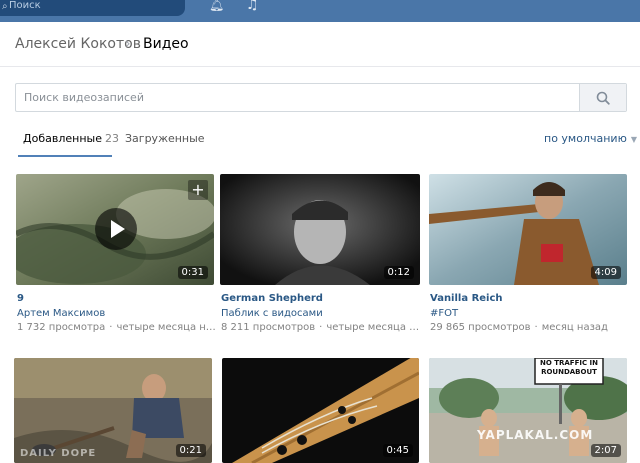 The height and width of the screenshot is (463, 640). What do you see at coordinates (574, 327) in the screenshot?
I see `video-date: месяц назад` at bounding box center [574, 327].